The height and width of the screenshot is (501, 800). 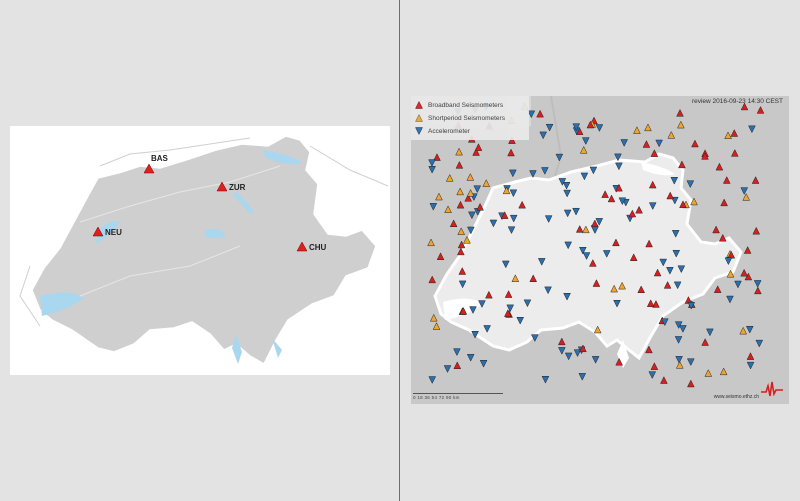 I want to click on lake-lugano, so click(x=277, y=348).